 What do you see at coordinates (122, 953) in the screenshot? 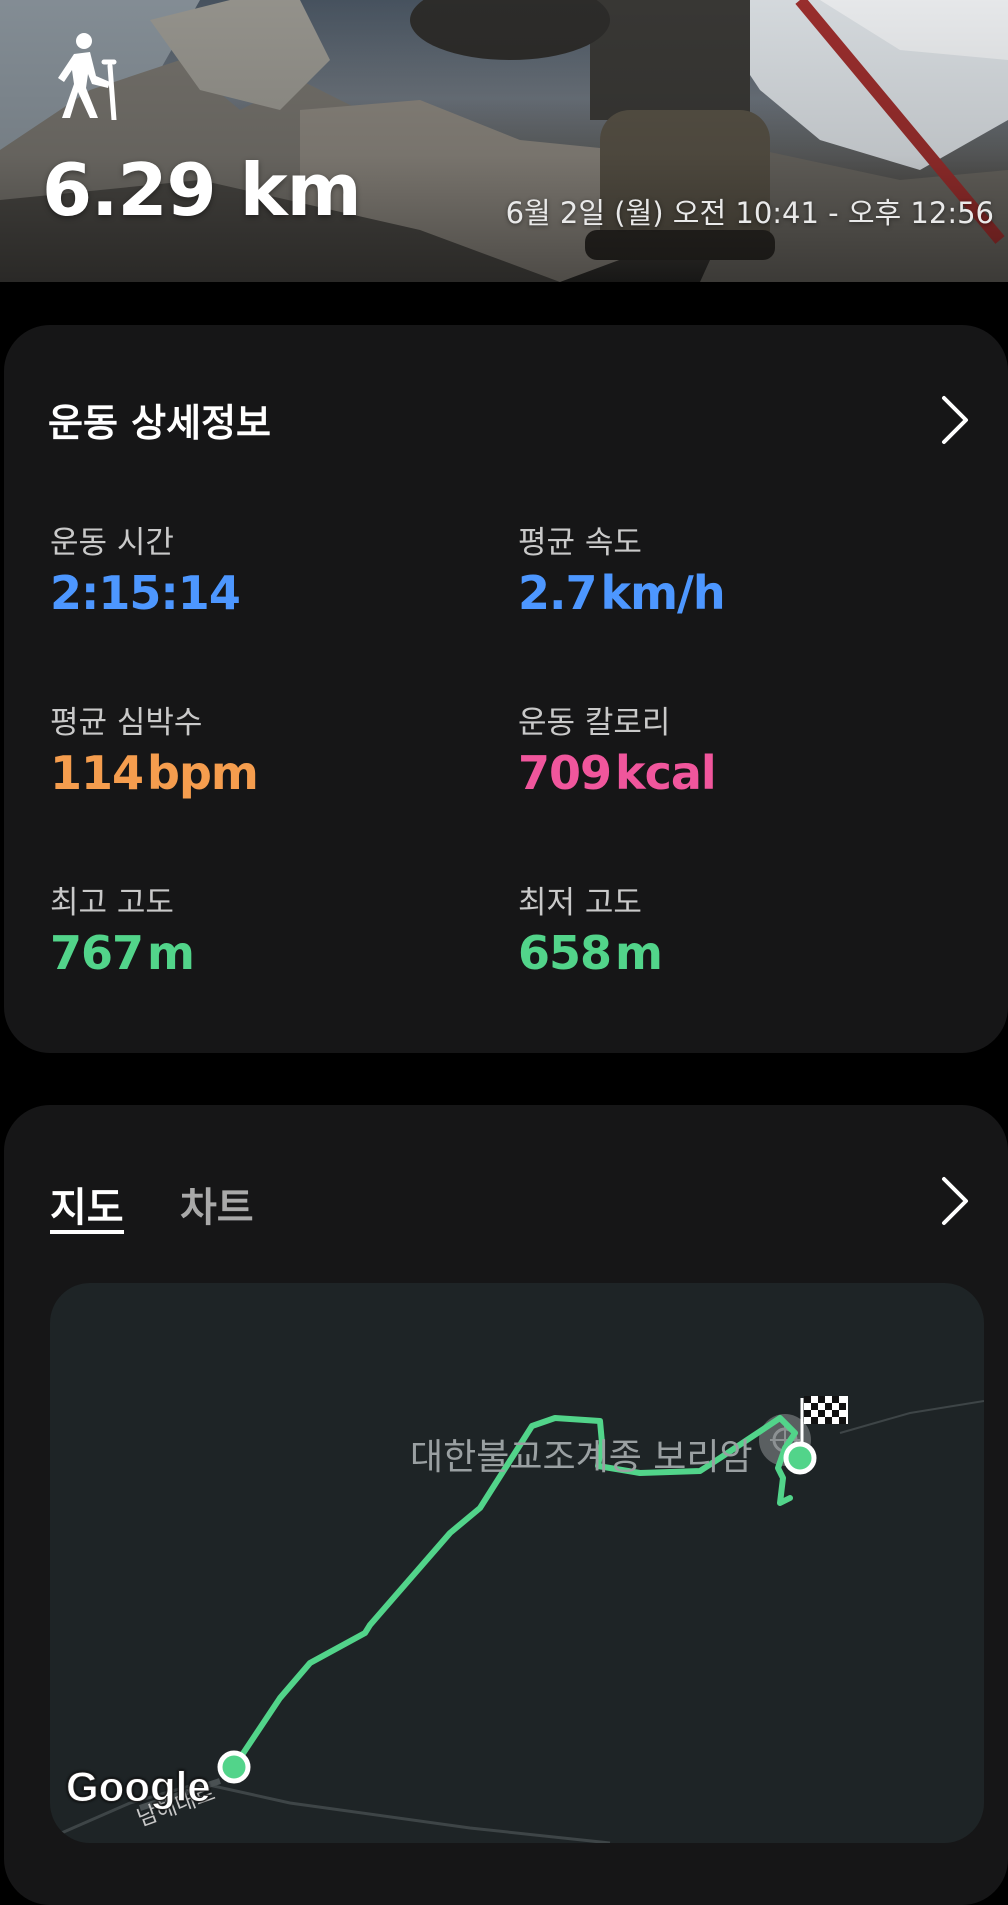
I see `stat-value-max-altitude: 767m` at bounding box center [122, 953].